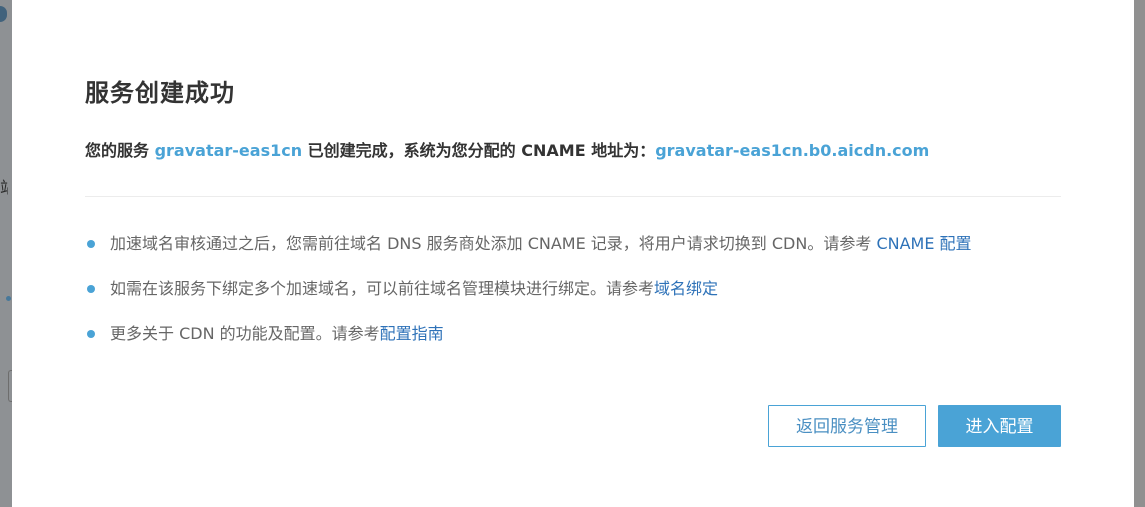 The image size is (1145, 507). What do you see at coordinates (412, 333) in the screenshot?
I see `config-guide-link: 配置指南` at bounding box center [412, 333].